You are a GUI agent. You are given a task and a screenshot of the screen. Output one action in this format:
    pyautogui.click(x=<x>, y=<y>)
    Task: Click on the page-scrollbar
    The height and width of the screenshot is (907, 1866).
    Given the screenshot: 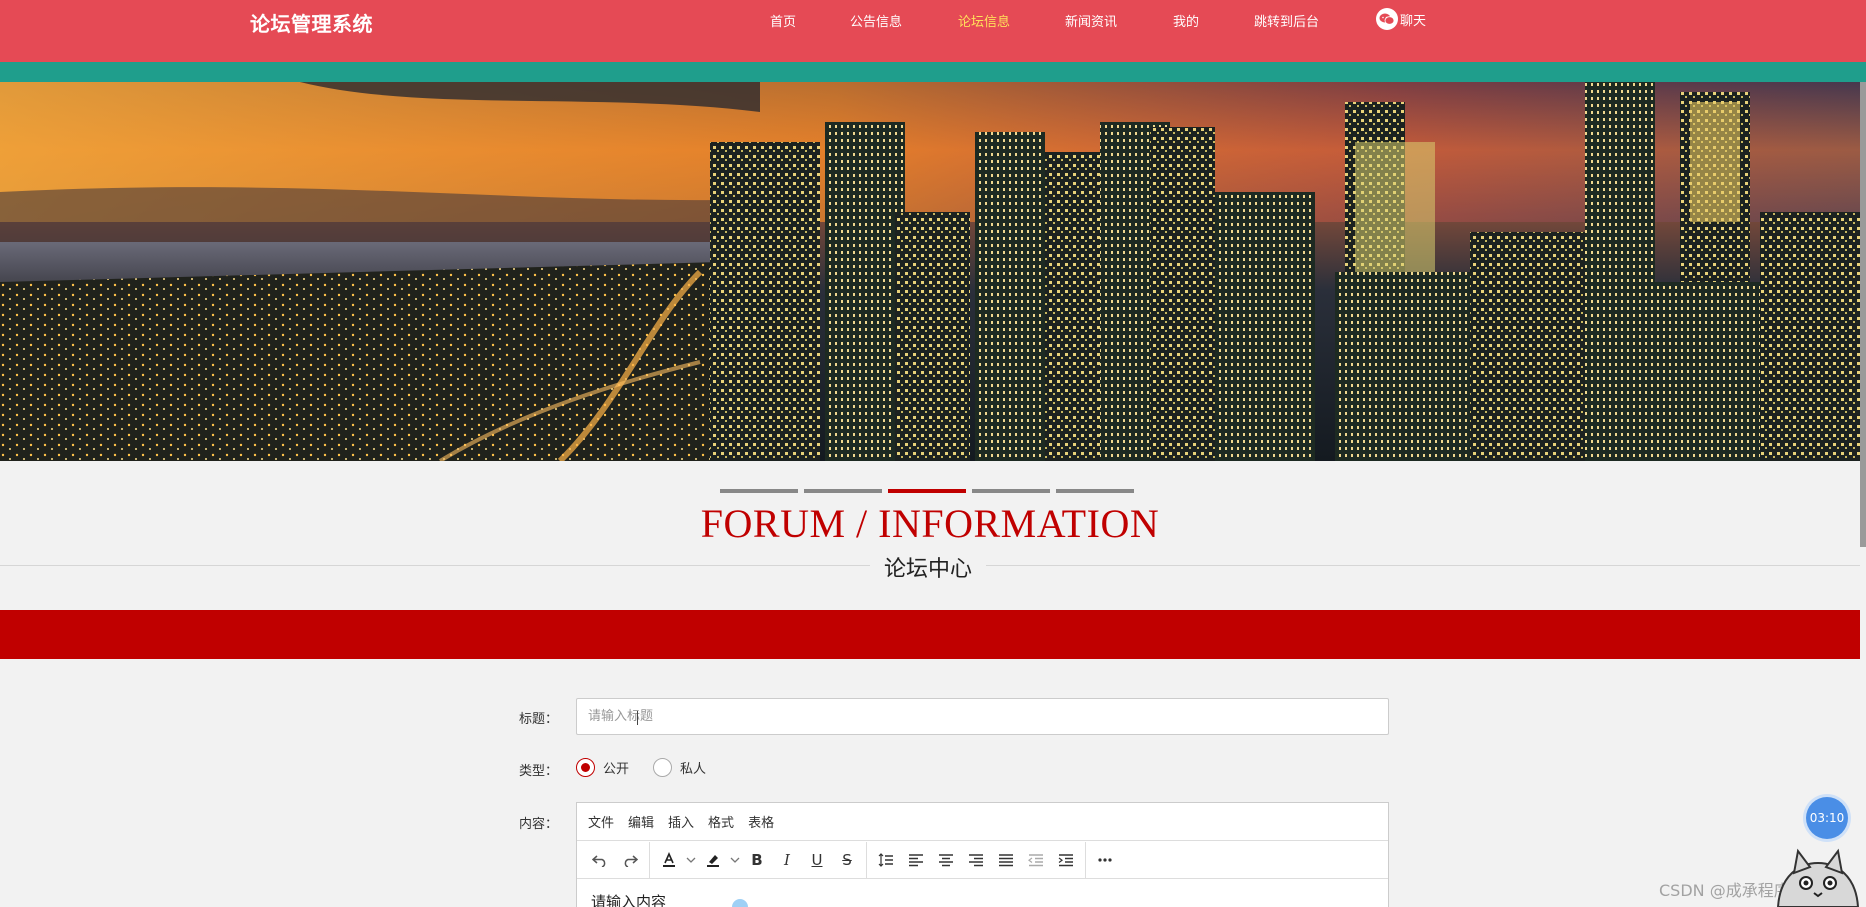 What is the action you would take?
    pyautogui.click(x=1863, y=314)
    